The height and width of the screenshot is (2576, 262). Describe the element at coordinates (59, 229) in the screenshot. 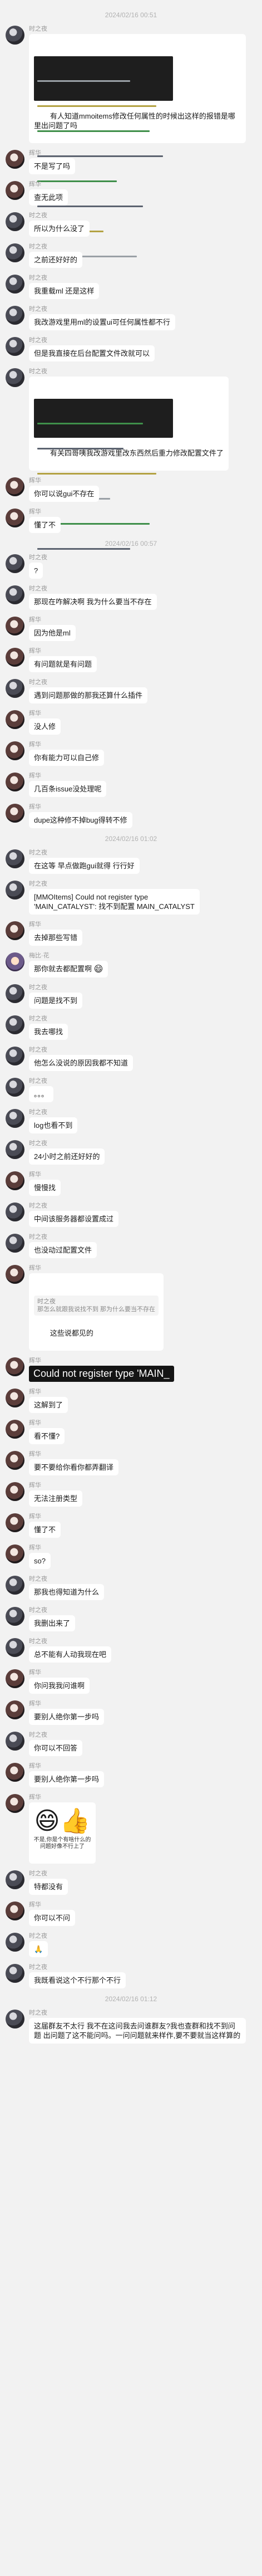

I see `message-bubble: 所以为什么没了` at that location.